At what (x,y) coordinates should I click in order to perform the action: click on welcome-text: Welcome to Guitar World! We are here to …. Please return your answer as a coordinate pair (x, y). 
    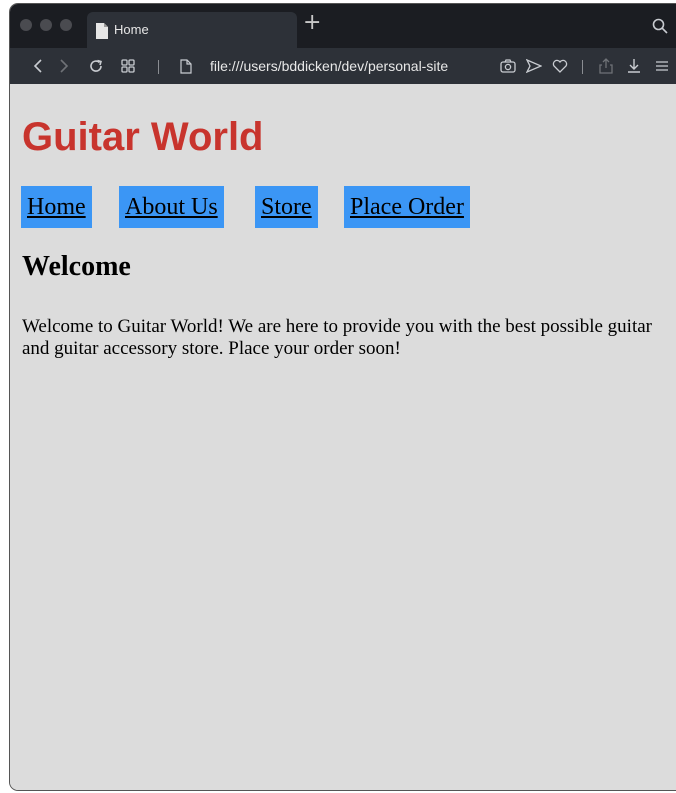
    Looking at the image, I should click on (337, 337).